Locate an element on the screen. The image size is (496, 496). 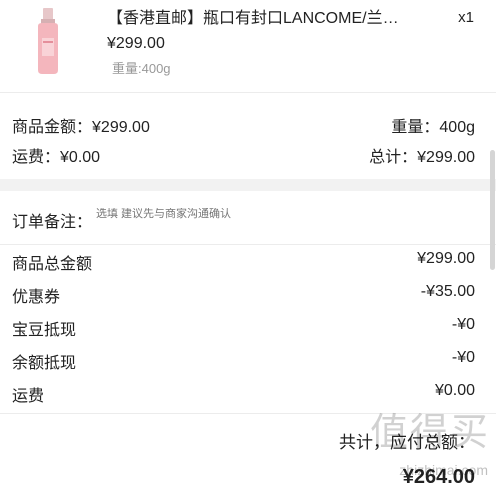
subtotal: 总计：¥299.00 is located at coordinates (422, 155).